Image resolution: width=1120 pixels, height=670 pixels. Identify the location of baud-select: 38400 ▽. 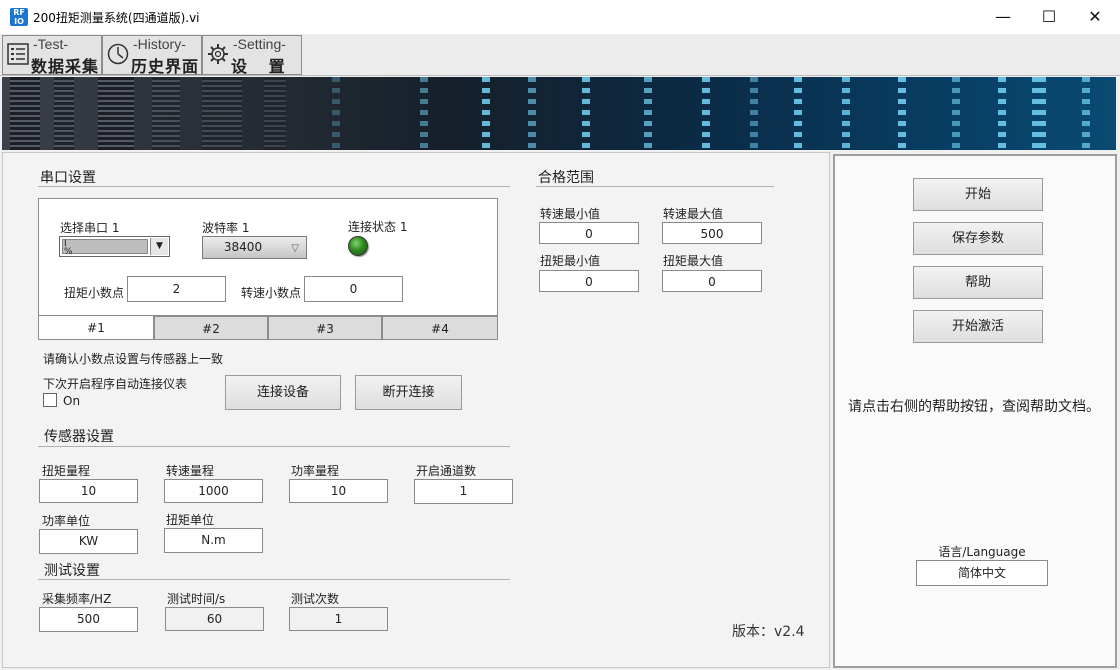
(254, 247).